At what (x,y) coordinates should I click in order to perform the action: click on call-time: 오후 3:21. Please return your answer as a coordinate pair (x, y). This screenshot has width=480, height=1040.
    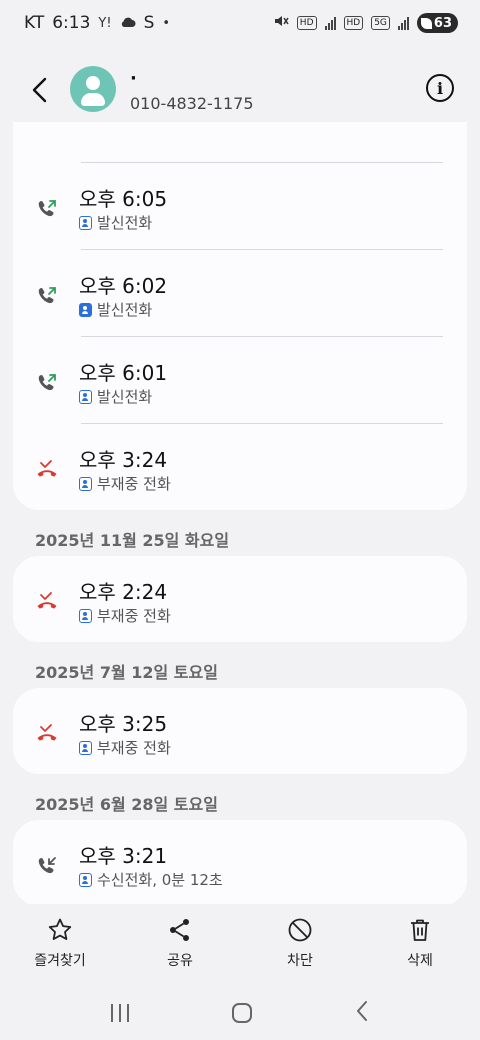
    Looking at the image, I should click on (123, 856).